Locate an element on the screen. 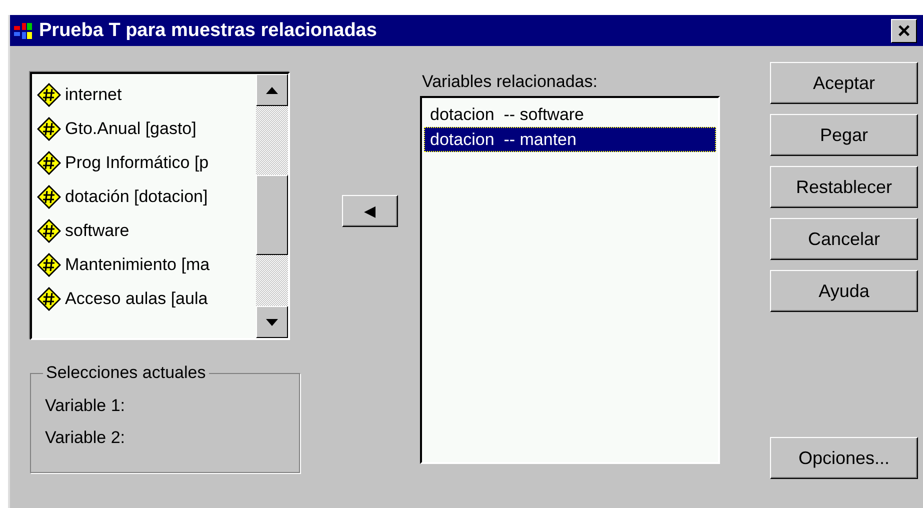 The height and width of the screenshot is (508, 923). app-icon is located at coordinates (24, 31).